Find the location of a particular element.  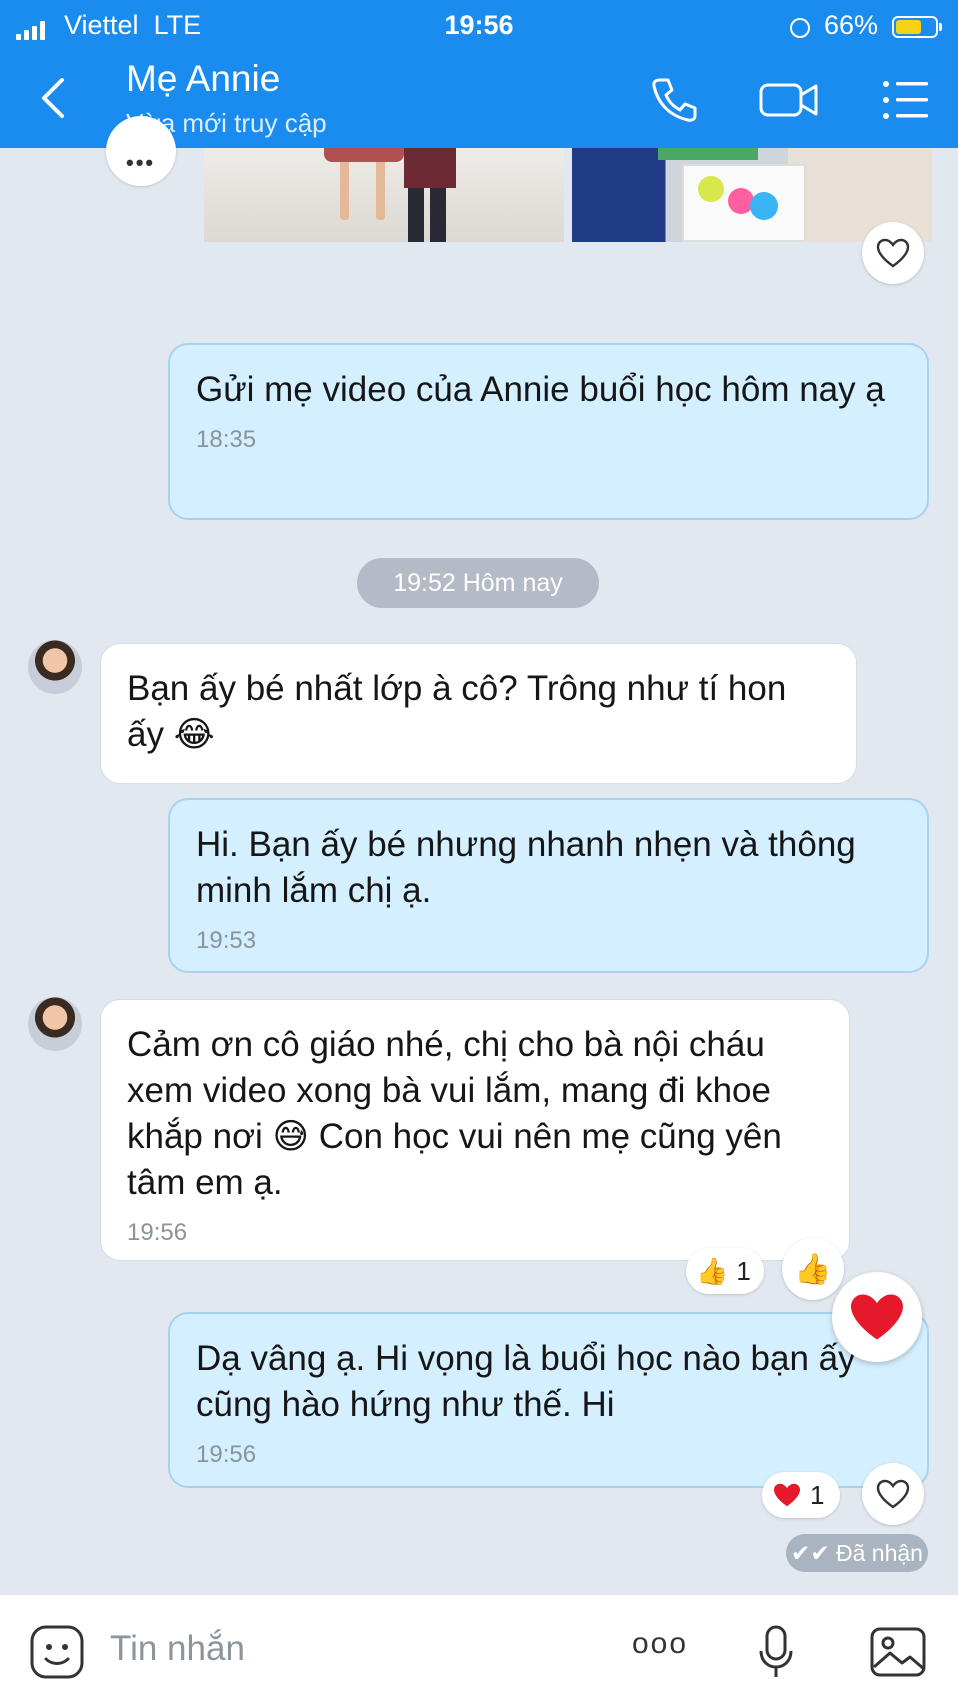

orientation-lock-icon is located at coordinates (800, 28).